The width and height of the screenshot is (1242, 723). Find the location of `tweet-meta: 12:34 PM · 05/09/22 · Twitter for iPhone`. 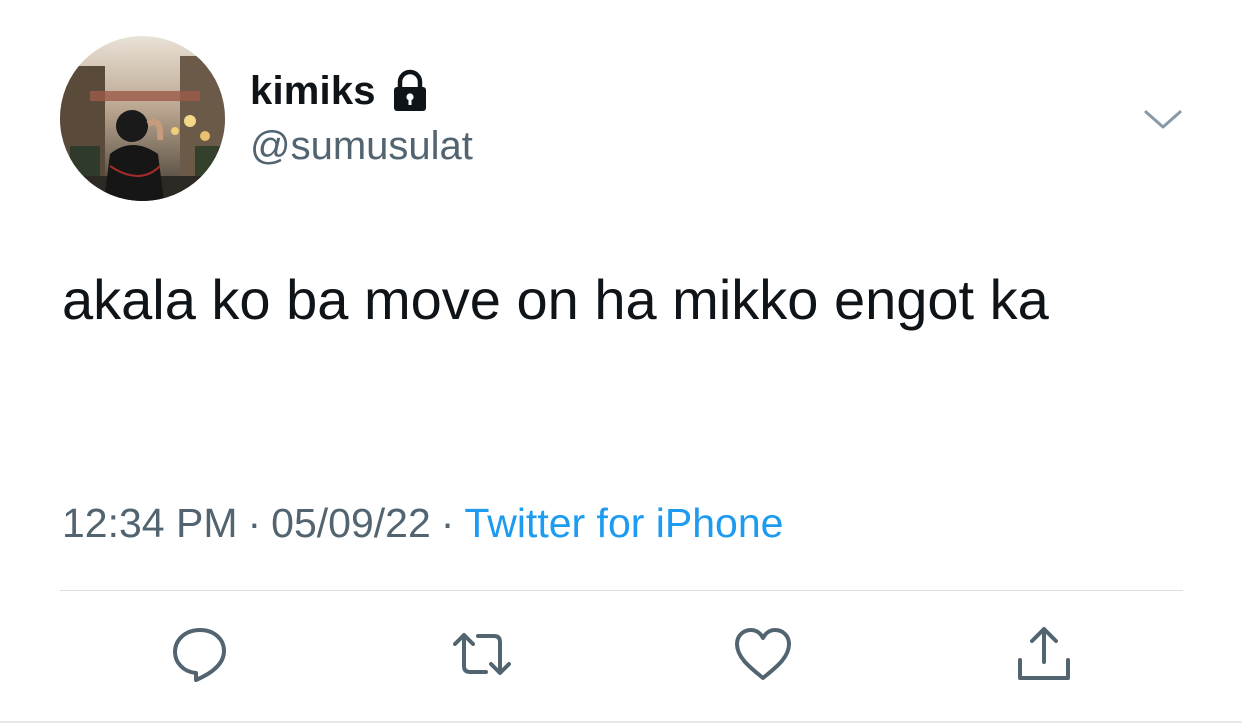

tweet-meta: 12:34 PM · 05/09/22 · Twitter for iPhone is located at coordinates (422, 523).